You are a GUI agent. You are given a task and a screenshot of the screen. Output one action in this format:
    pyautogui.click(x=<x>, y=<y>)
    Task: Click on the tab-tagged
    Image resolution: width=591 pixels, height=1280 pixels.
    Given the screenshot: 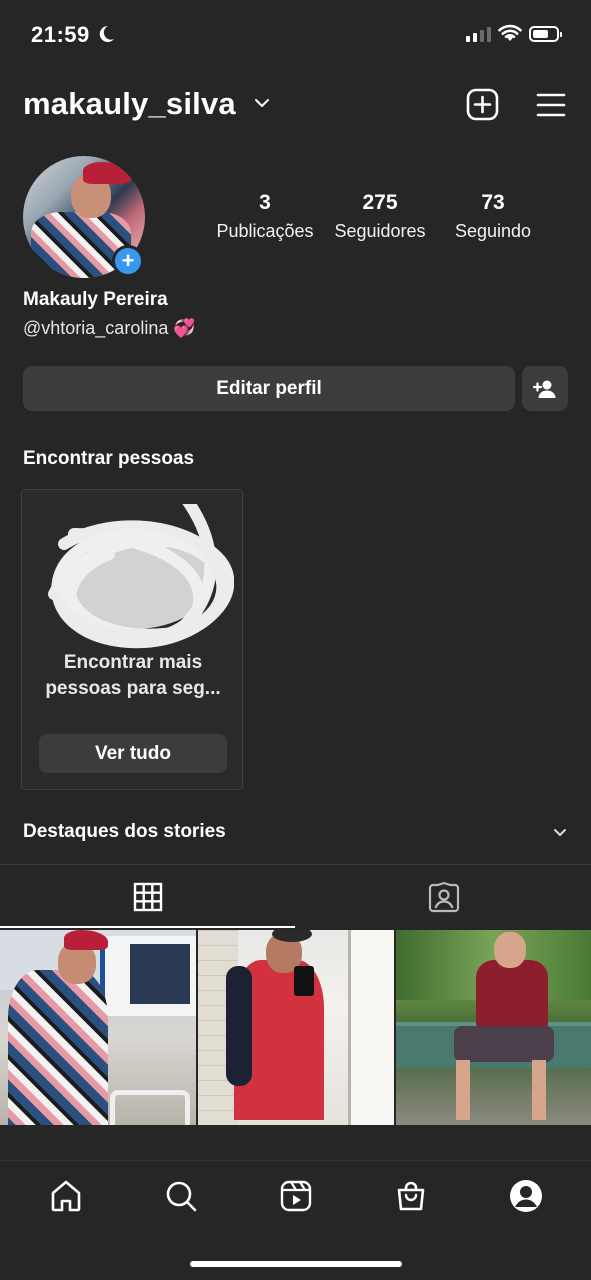 What is the action you would take?
    pyautogui.click(x=443, y=897)
    